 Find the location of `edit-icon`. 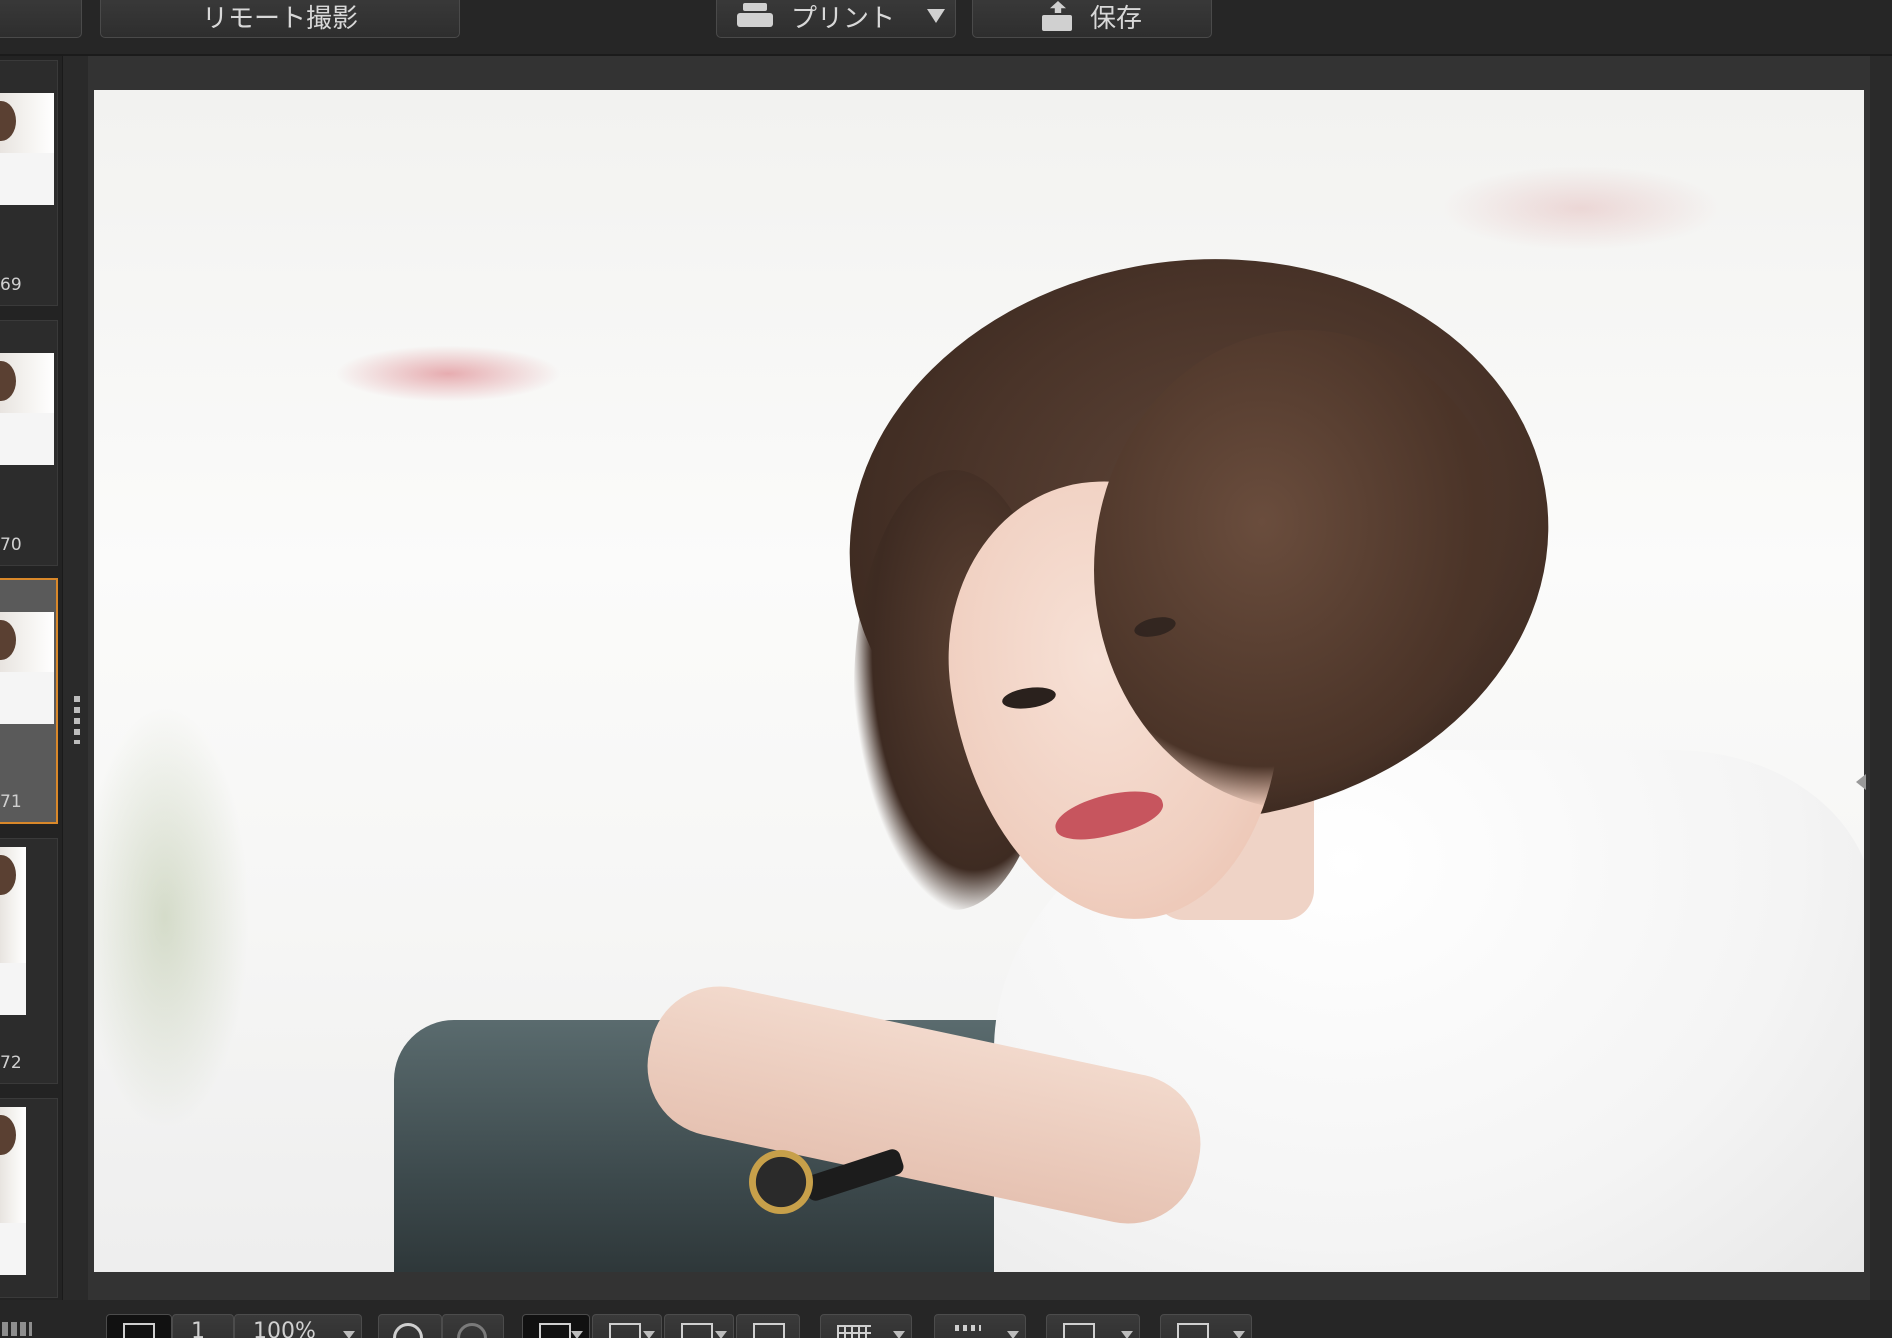

edit-icon is located at coordinates (555, 1330).